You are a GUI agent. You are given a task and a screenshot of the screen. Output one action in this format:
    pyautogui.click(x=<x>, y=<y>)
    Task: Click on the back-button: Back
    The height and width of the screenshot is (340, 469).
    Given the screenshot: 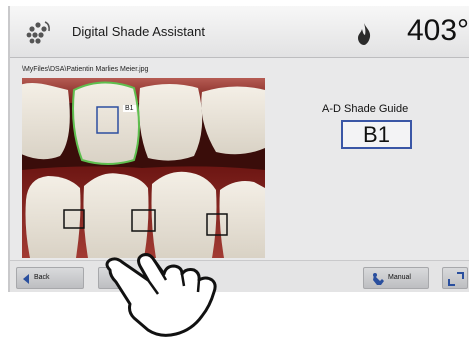 What is the action you would take?
    pyautogui.click(x=50, y=278)
    